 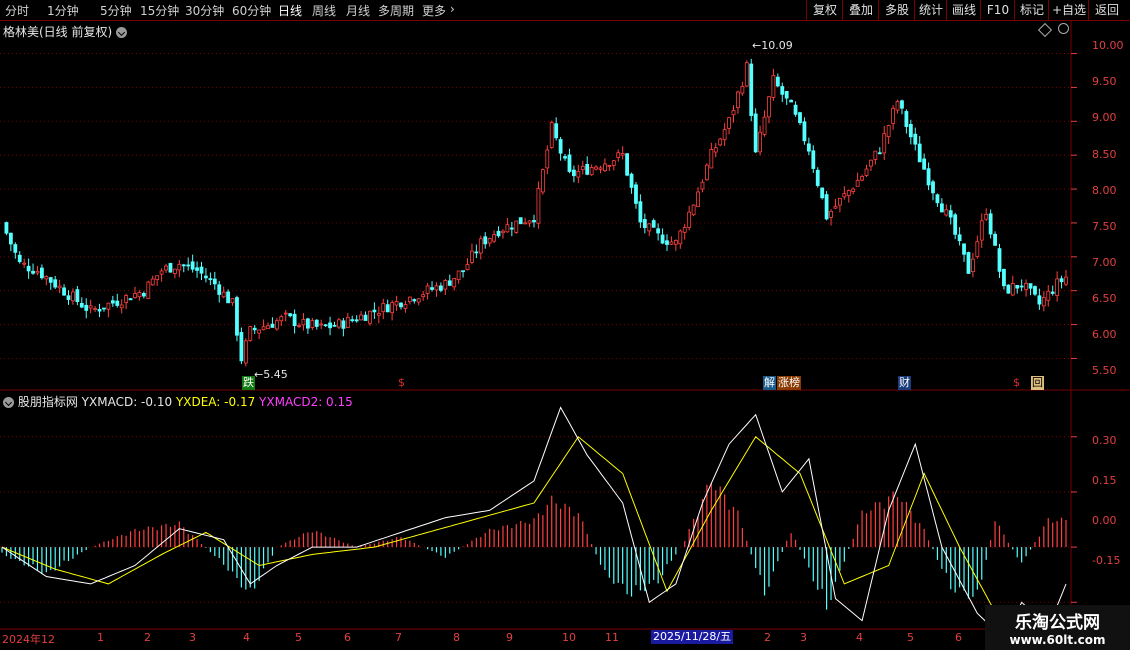 What do you see at coordinates (1108, 45) in the screenshot?
I see `price-axis-label: 10.00` at bounding box center [1108, 45].